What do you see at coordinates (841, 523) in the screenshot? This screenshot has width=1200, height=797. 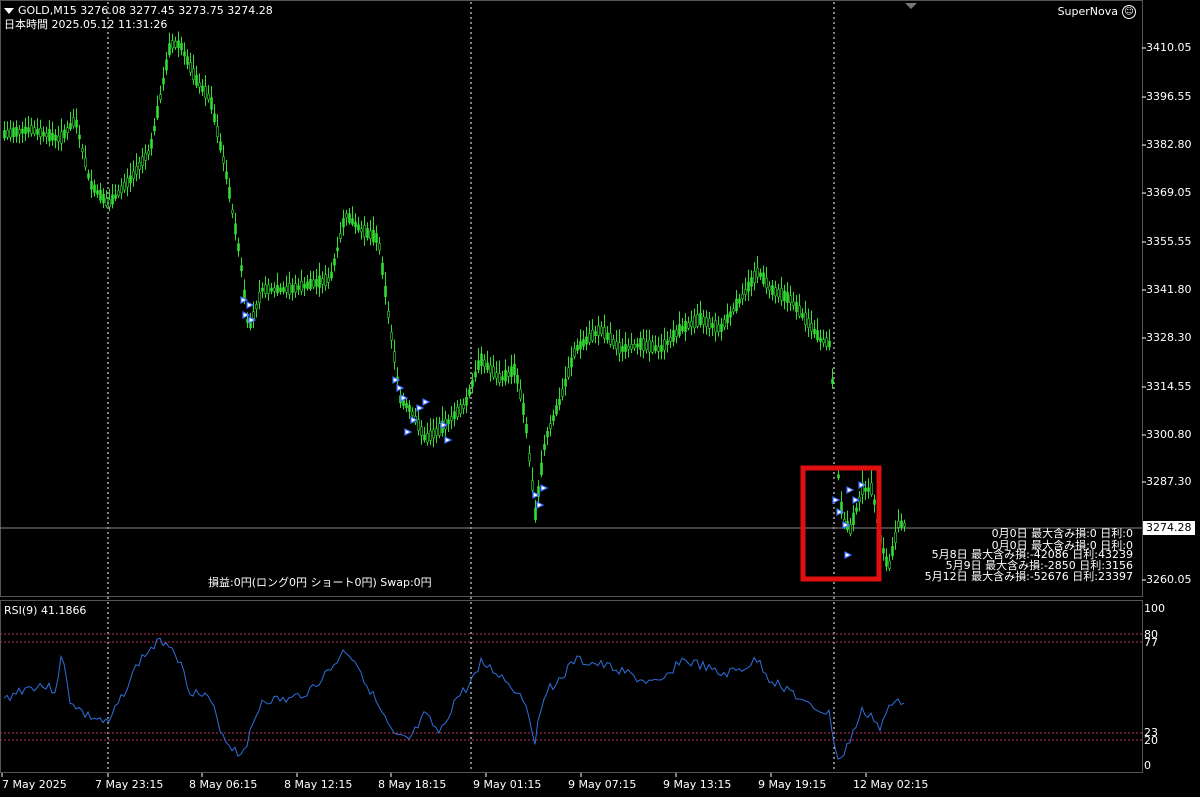 I see `highlight-box` at bounding box center [841, 523].